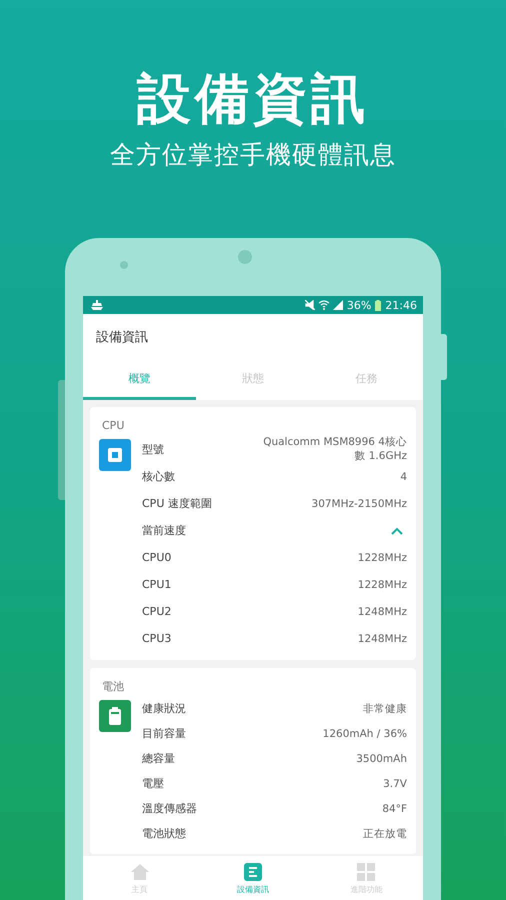 The height and width of the screenshot is (900, 506). I want to click on section-title: CPU, so click(113, 426).